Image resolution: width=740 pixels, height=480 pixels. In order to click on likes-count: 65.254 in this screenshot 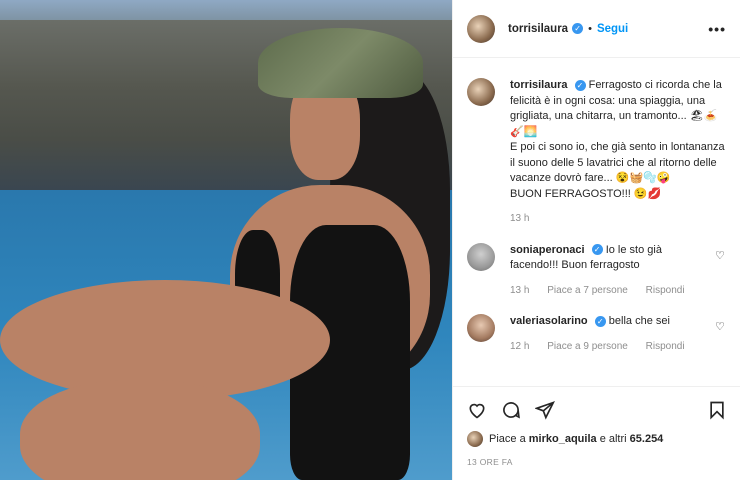, I will do `click(647, 439)`.